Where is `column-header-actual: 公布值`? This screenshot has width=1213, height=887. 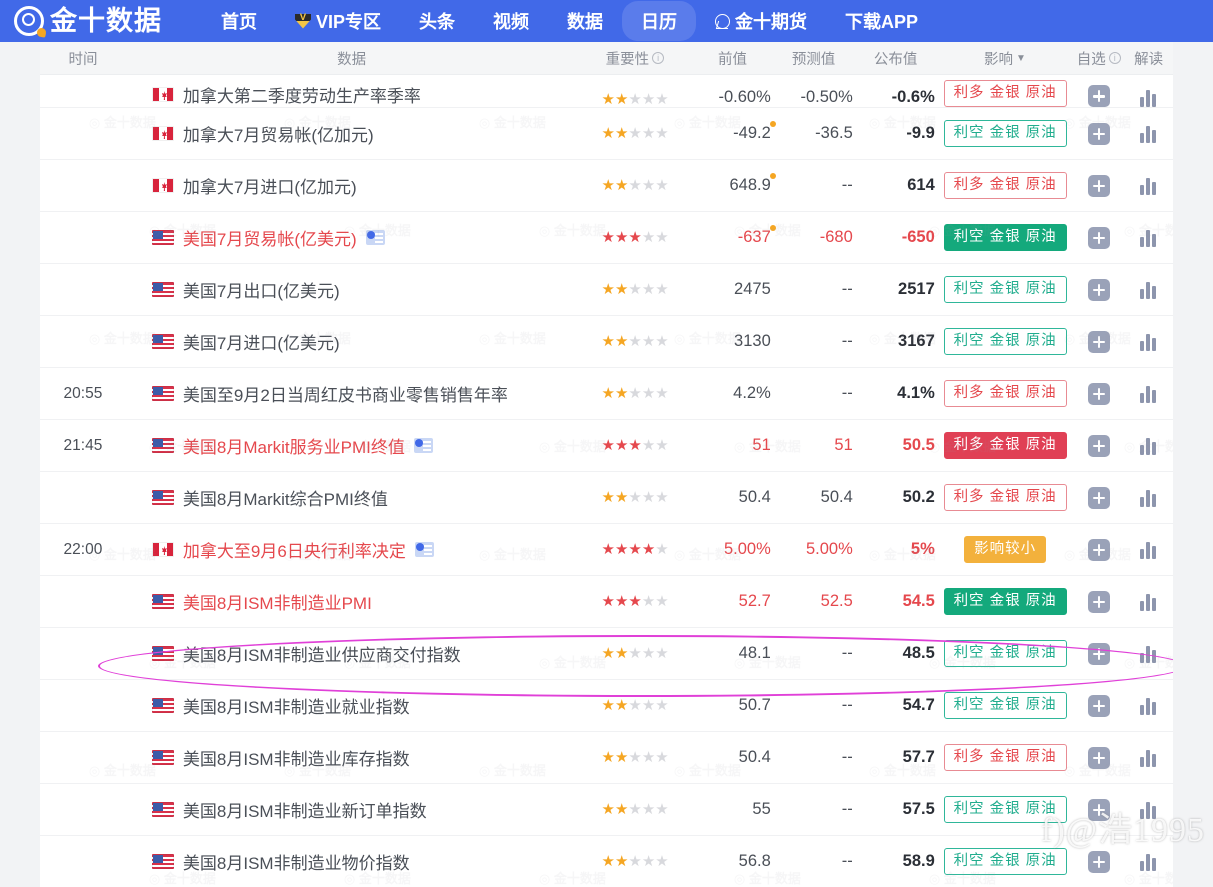
column-header-actual: 公布值 is located at coordinates (896, 58).